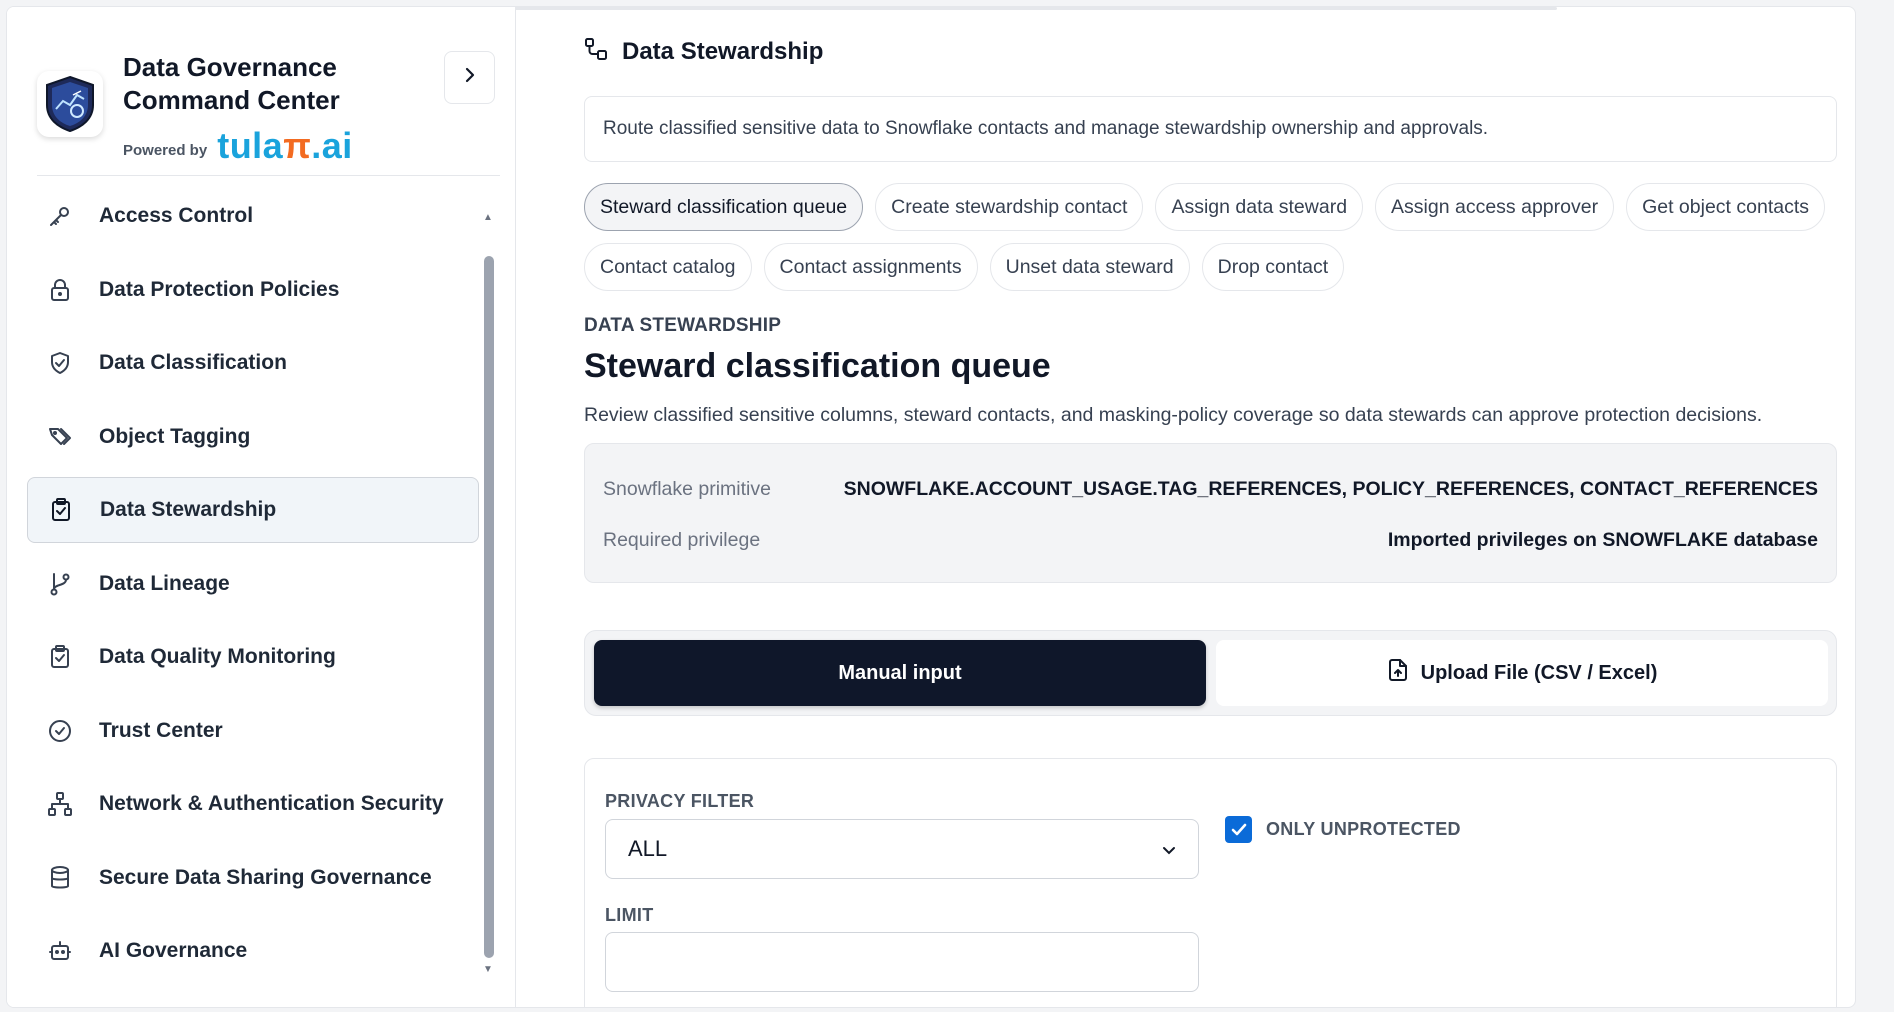 The width and height of the screenshot is (1894, 1012). Describe the element at coordinates (723, 51) in the screenshot. I see `section-title: Data Stewardship` at that location.